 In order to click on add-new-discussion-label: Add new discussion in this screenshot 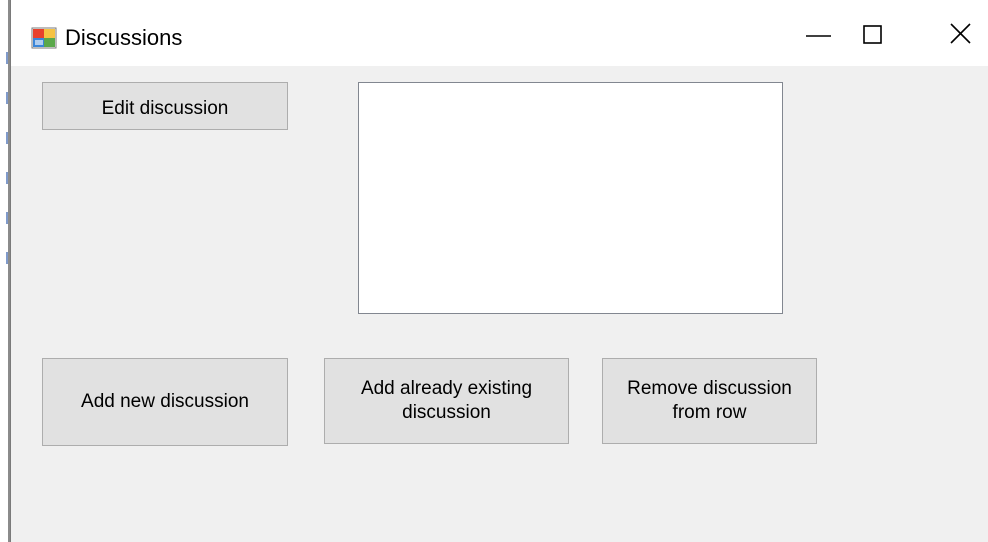, I will do `click(165, 401)`.